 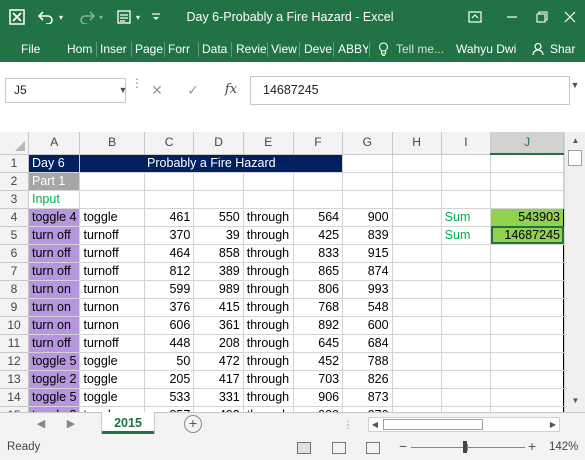 I want to click on cell-b11: turnoff, so click(x=112, y=343).